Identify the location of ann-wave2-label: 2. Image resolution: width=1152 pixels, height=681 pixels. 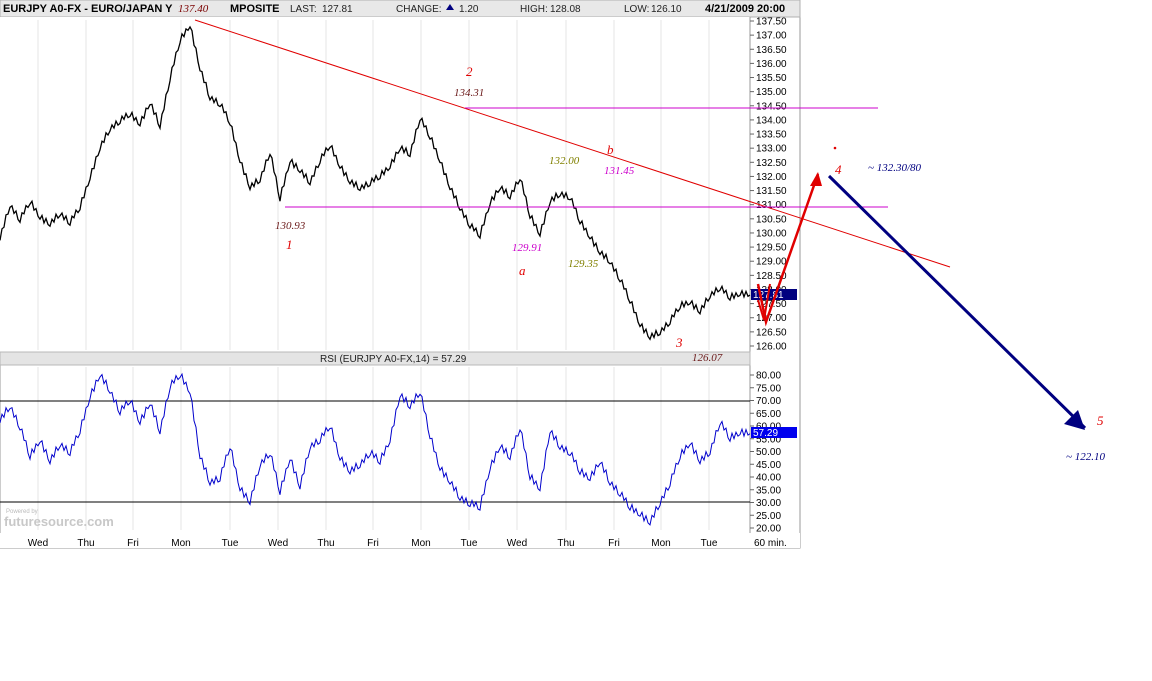
(469, 71).